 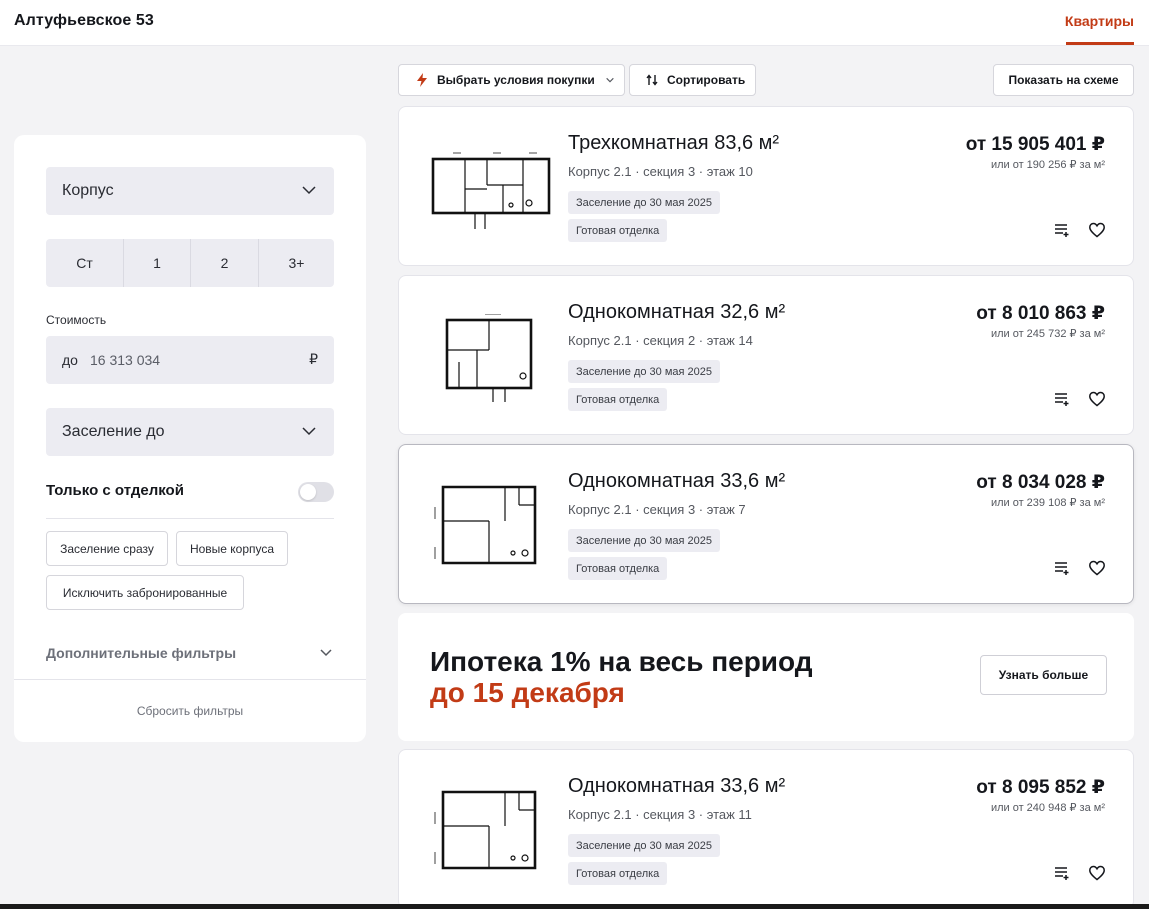 What do you see at coordinates (621, 661) in the screenshot?
I see `promo-headline: Ипотека 1% на весь период` at bounding box center [621, 661].